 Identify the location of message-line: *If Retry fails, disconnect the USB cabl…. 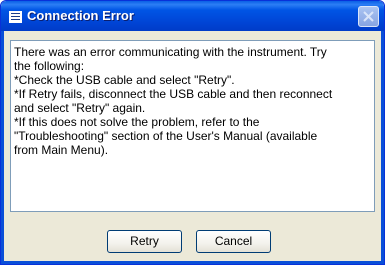
(173, 94).